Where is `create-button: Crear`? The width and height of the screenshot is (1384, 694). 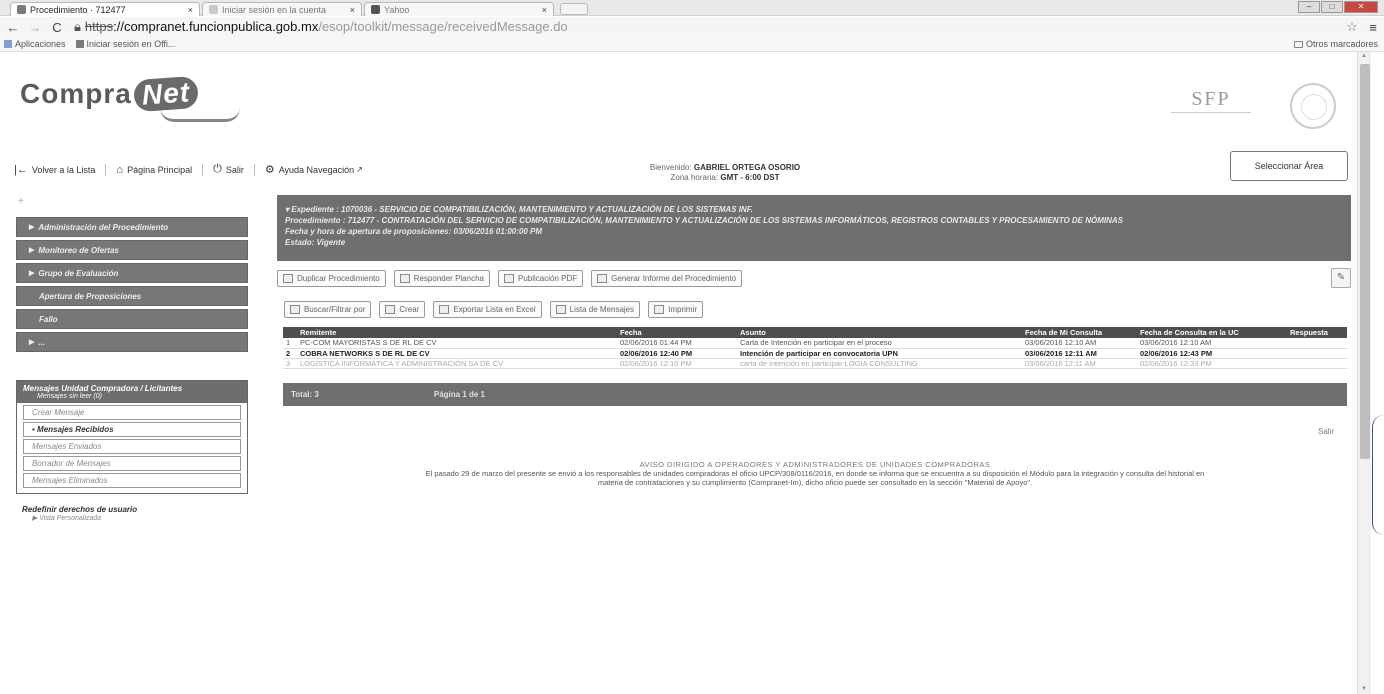 create-button: Crear is located at coordinates (402, 309).